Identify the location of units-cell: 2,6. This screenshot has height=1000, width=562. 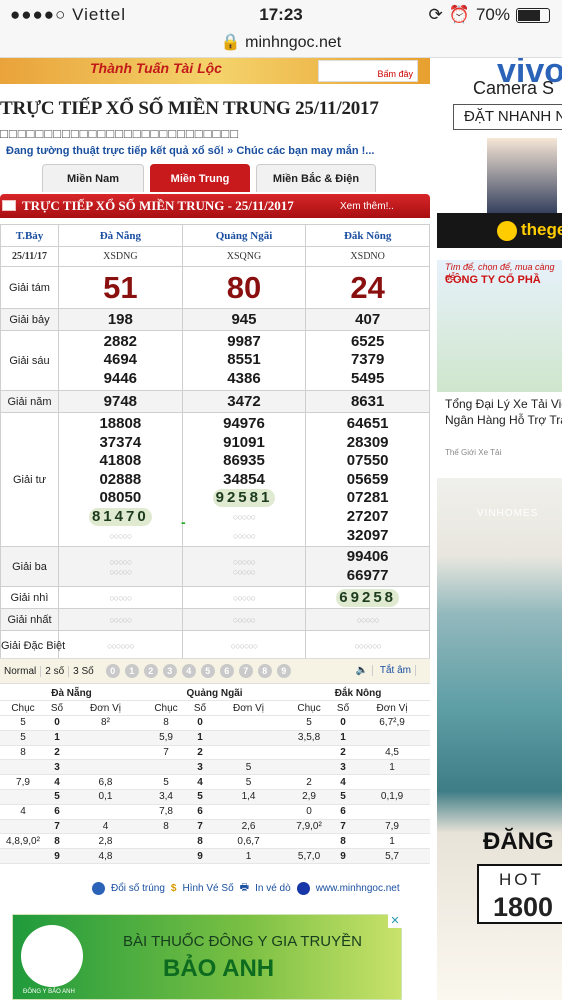
(249, 827).